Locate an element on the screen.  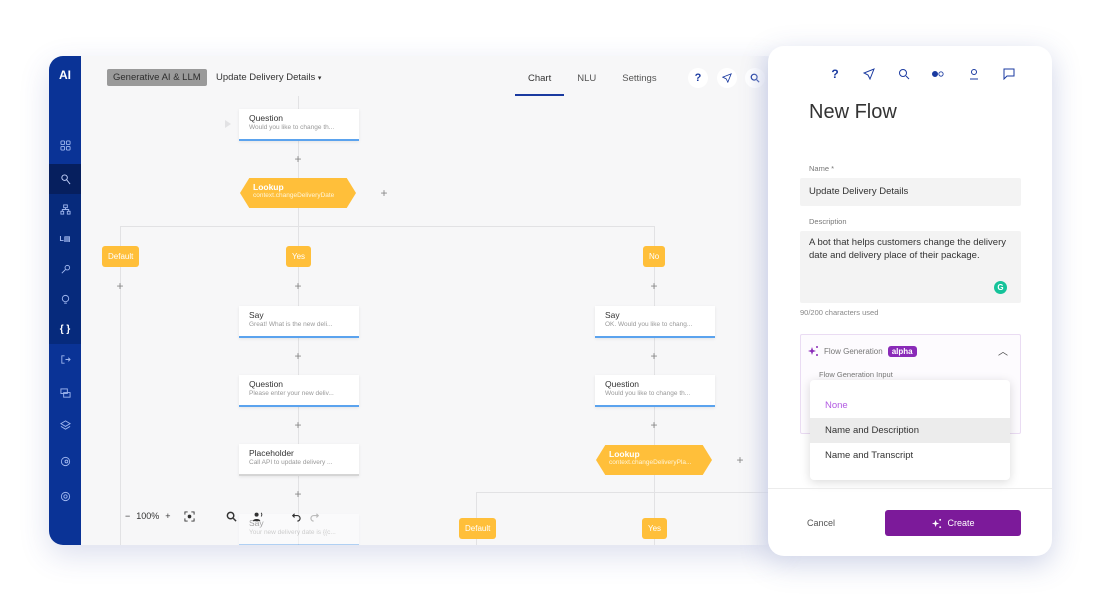
voice-preview-button is located at coordinates (258, 516).